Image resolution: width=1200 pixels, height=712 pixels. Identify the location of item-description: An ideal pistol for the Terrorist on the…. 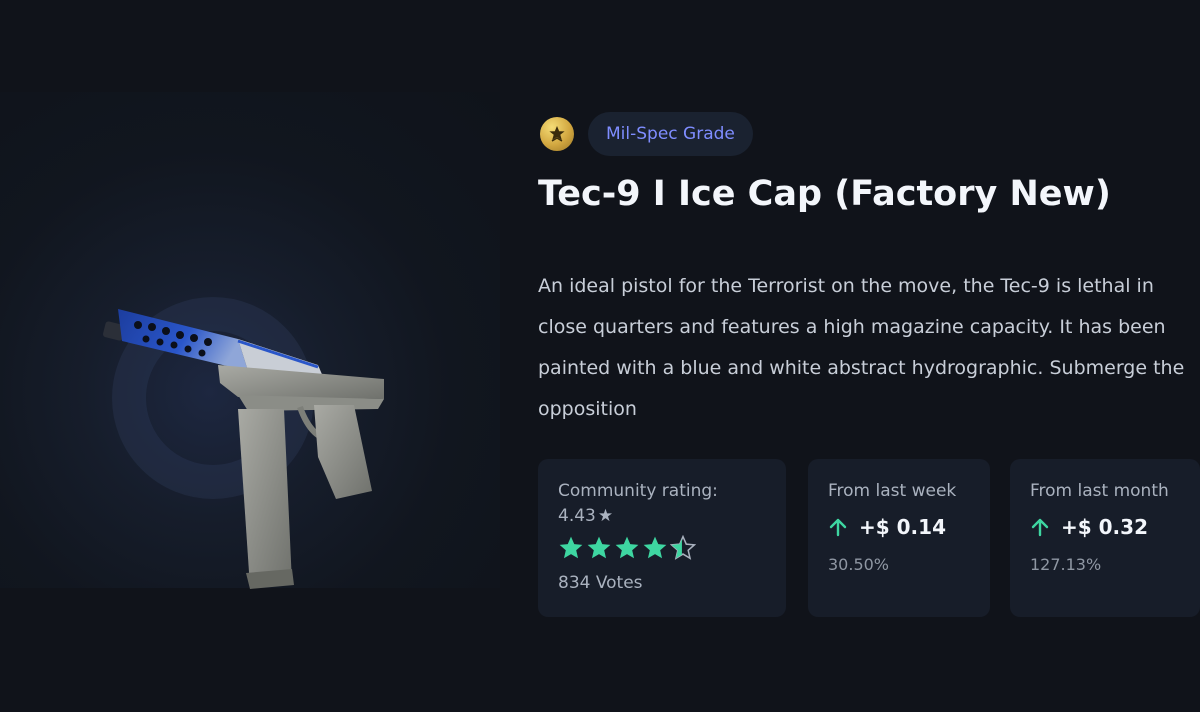
(861, 347).